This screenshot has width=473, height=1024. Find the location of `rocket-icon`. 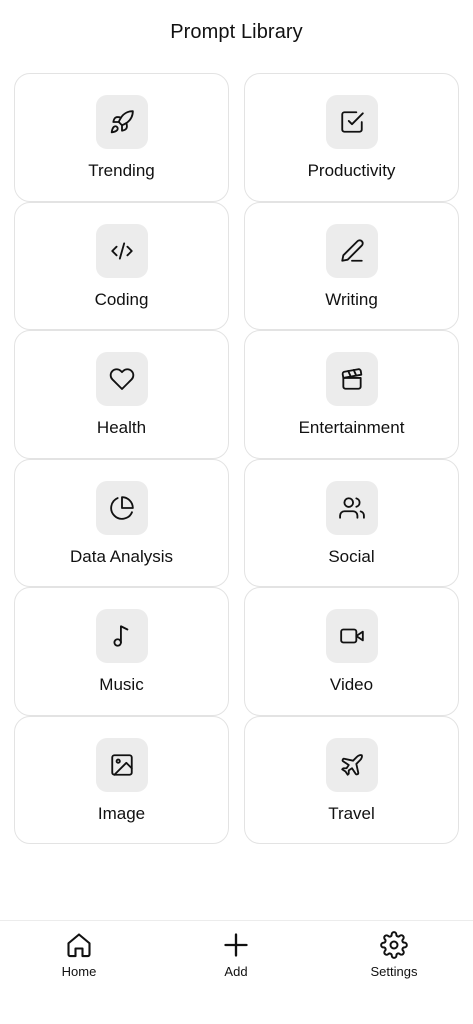

rocket-icon is located at coordinates (122, 122).